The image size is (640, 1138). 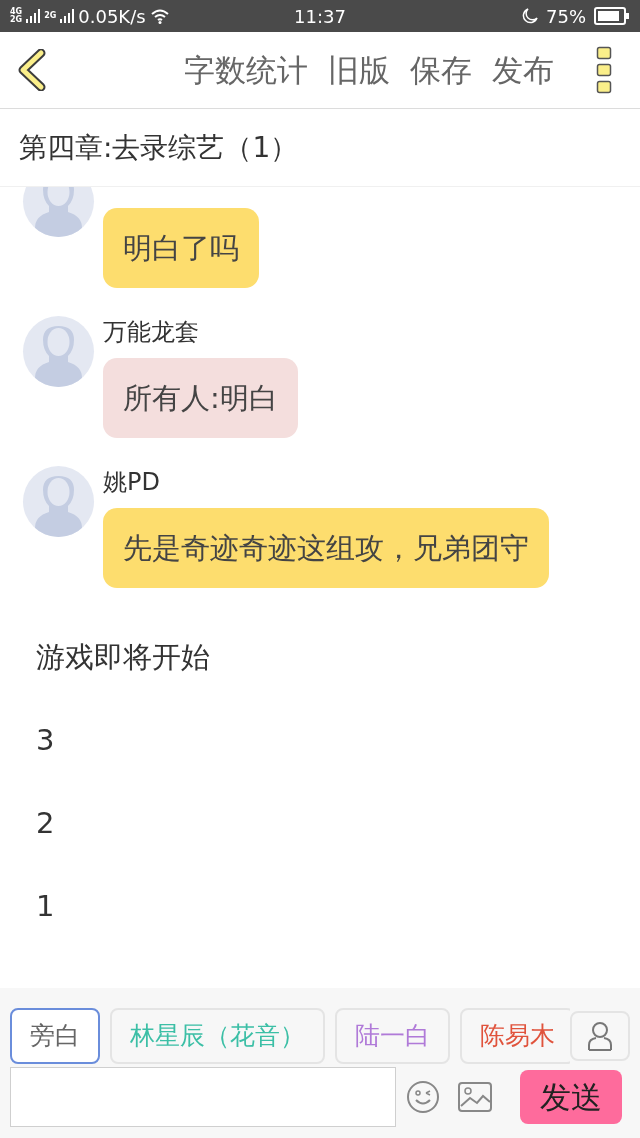 What do you see at coordinates (475, 1097) in the screenshot?
I see `image-icon` at bounding box center [475, 1097].